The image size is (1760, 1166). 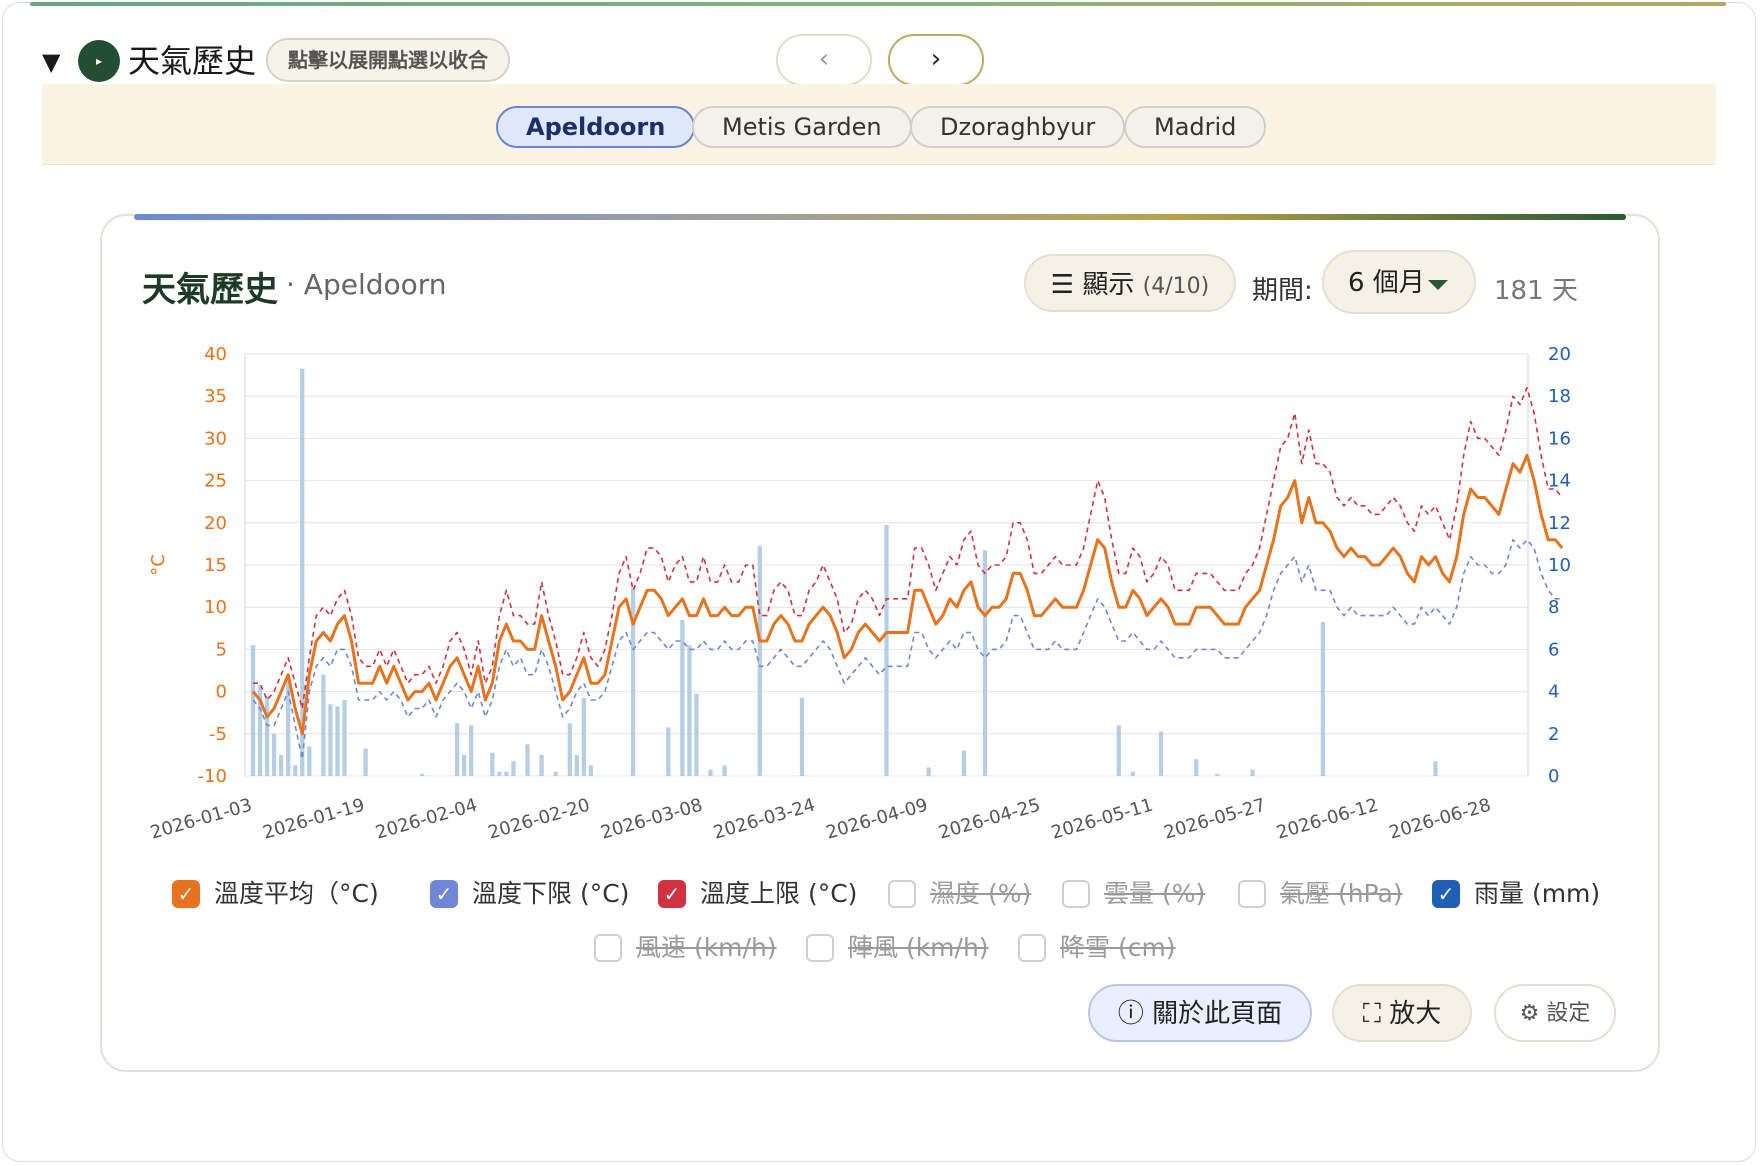 I want to click on checkbox-humidity, so click(x=902, y=894).